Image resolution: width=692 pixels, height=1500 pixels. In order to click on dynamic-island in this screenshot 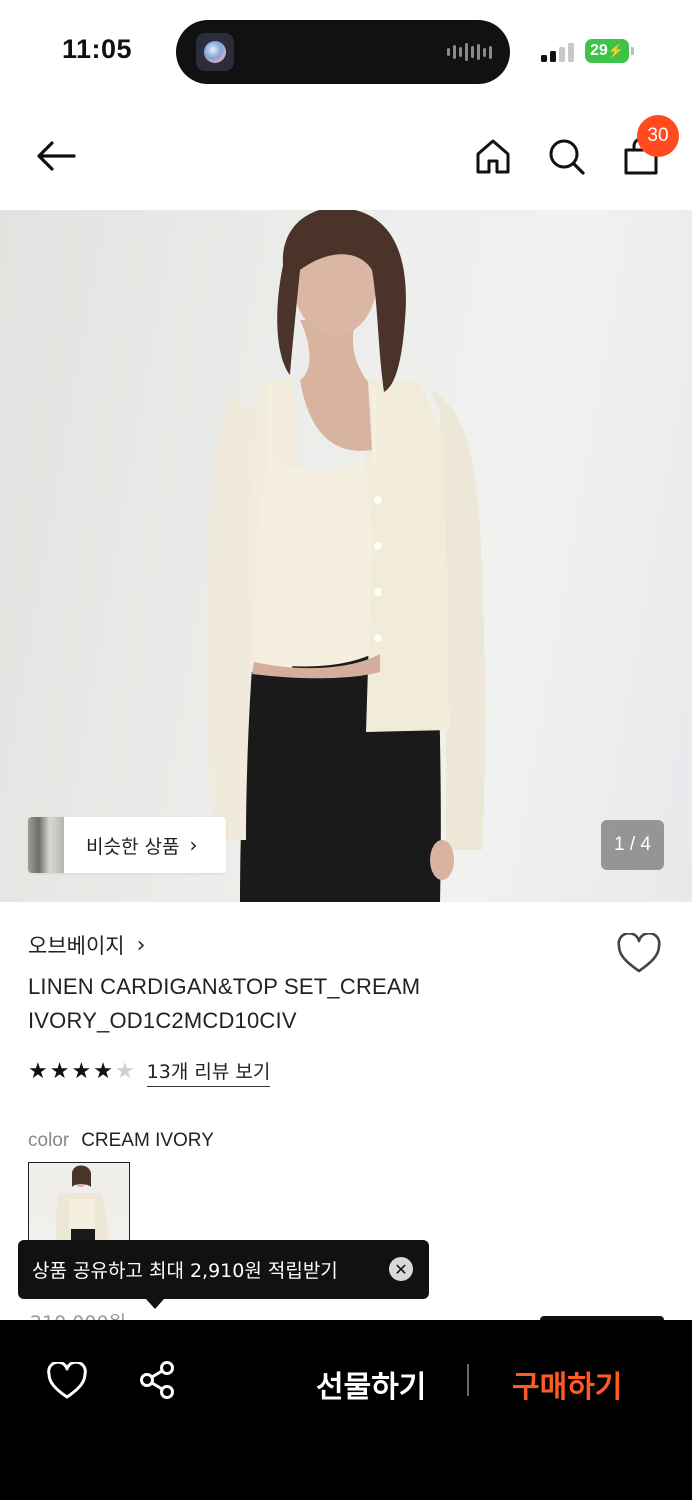, I will do `click(343, 52)`.